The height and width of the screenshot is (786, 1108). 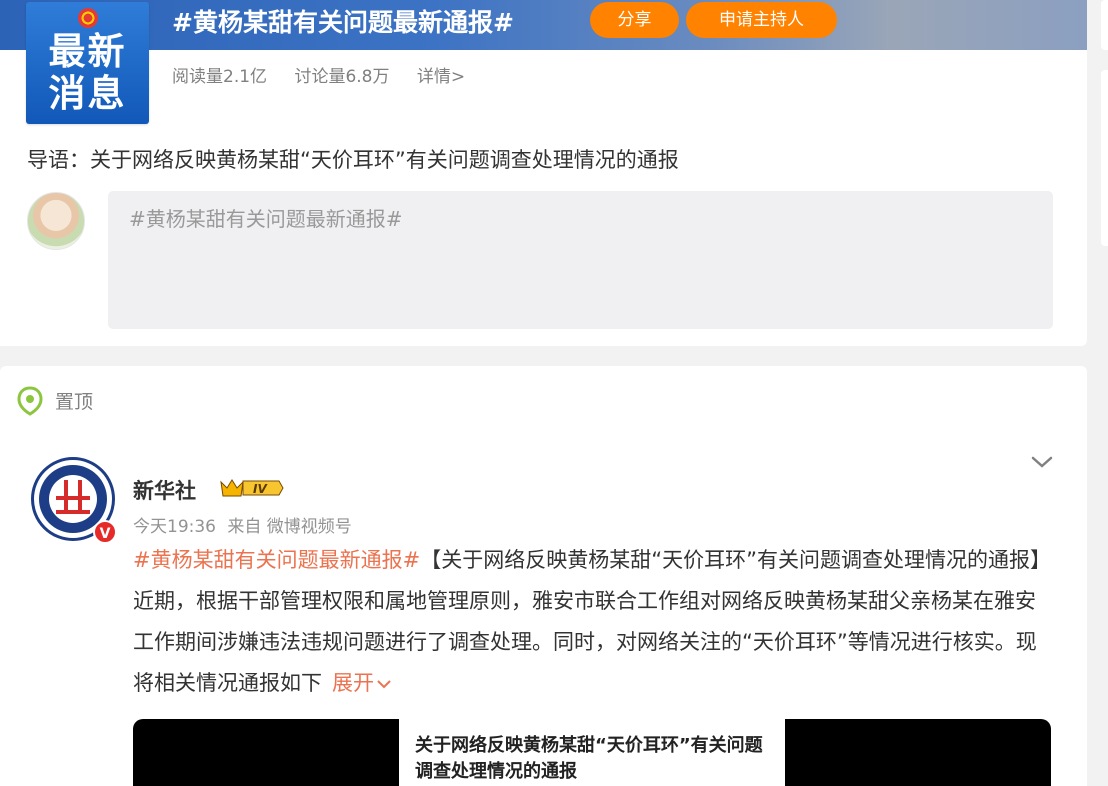 I want to click on apply-host-button: 申请主持人, so click(x=761, y=20).